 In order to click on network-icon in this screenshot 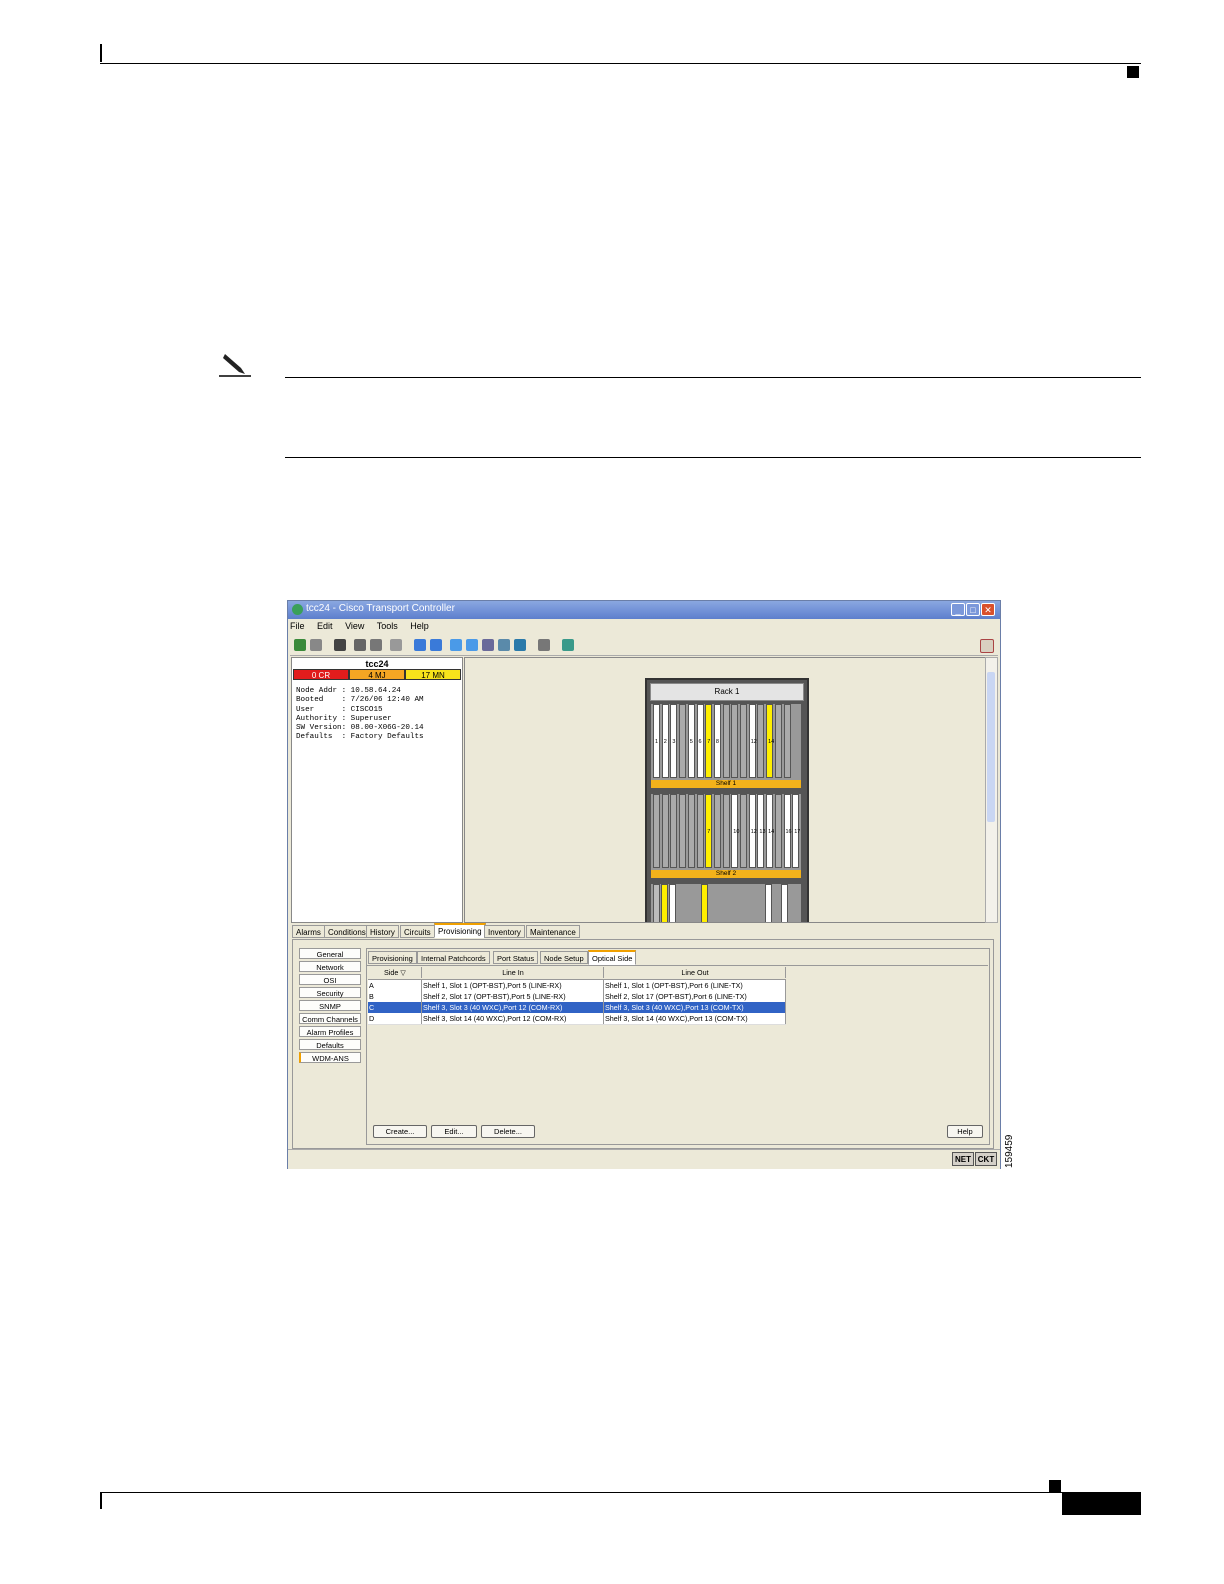, I will do `click(488, 645)`.